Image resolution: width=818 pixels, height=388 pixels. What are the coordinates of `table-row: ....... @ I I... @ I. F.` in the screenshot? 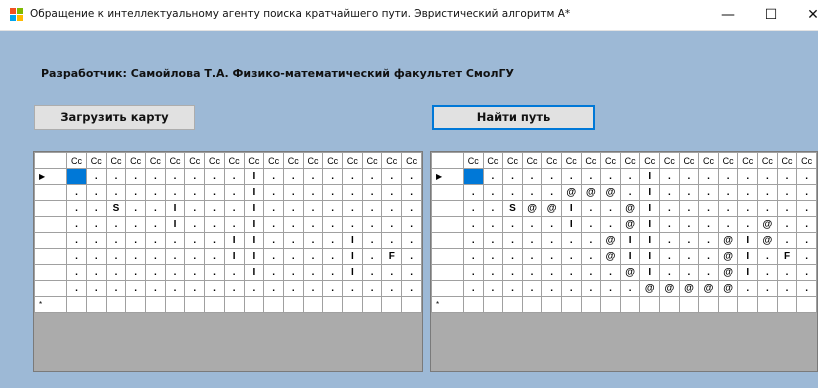 It's located at (624, 256).